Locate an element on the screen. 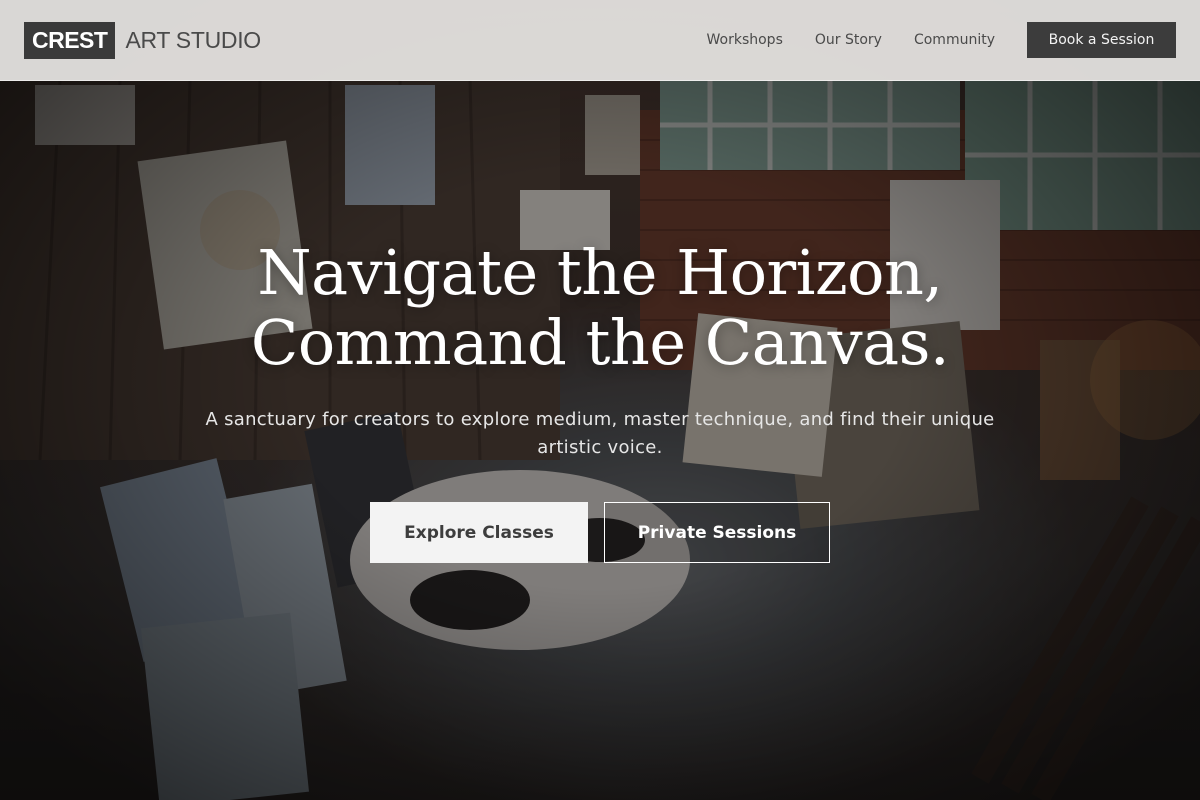 The image size is (1200, 800). book-session-button: Book a Session is located at coordinates (1101, 40).